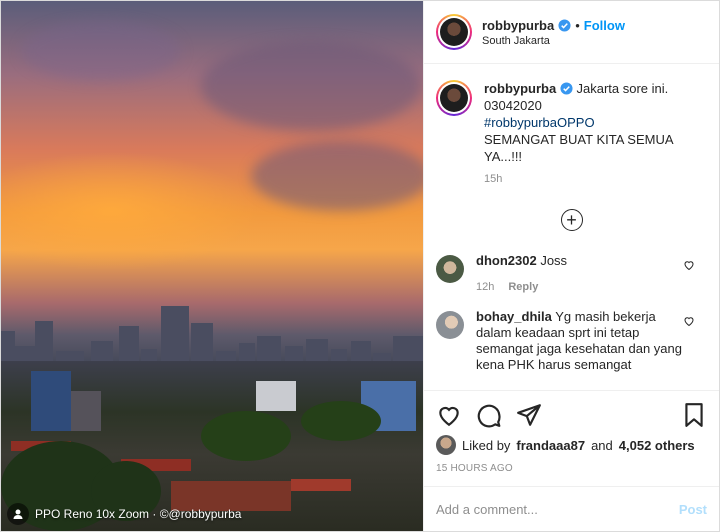 This screenshot has height=532, width=720. Describe the element at coordinates (529, 415) in the screenshot. I see `share-icon` at that location.